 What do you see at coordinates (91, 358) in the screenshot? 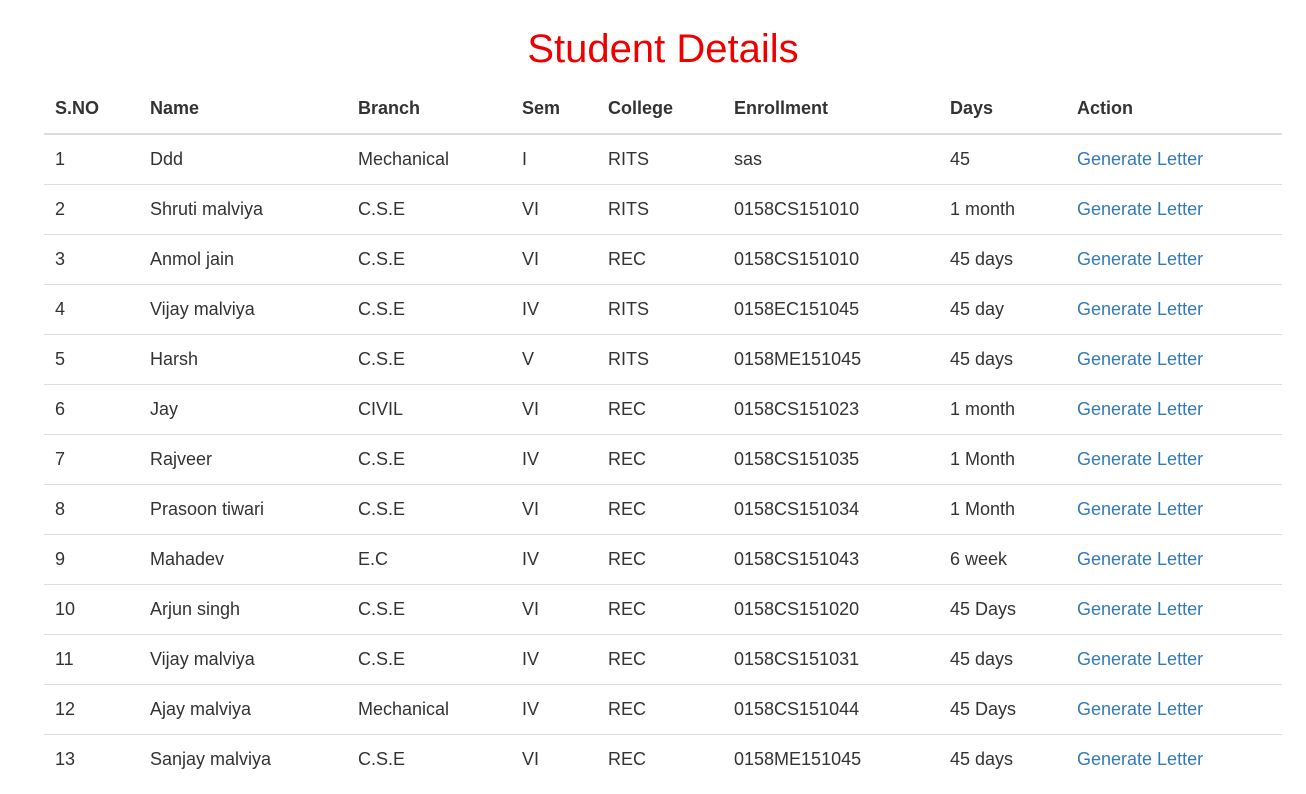
I see `cell-sno: 5` at bounding box center [91, 358].